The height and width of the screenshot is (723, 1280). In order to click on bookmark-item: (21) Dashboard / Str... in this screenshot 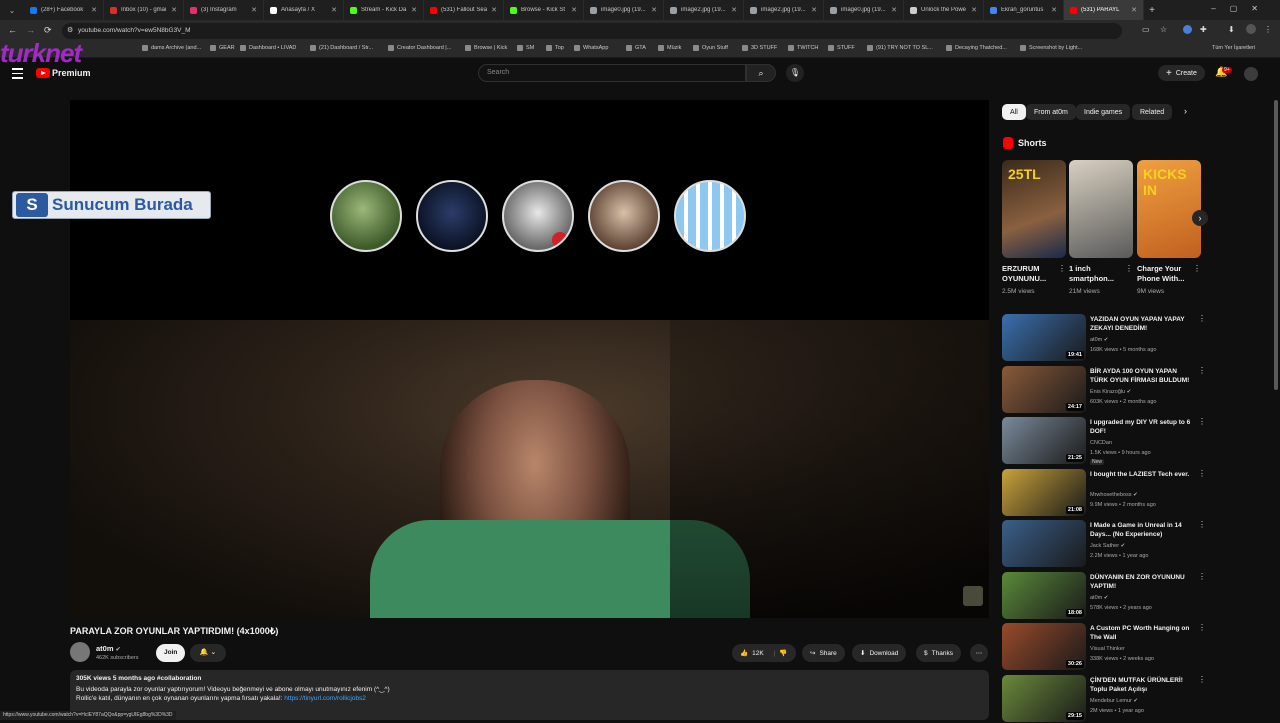, I will do `click(341, 48)`.